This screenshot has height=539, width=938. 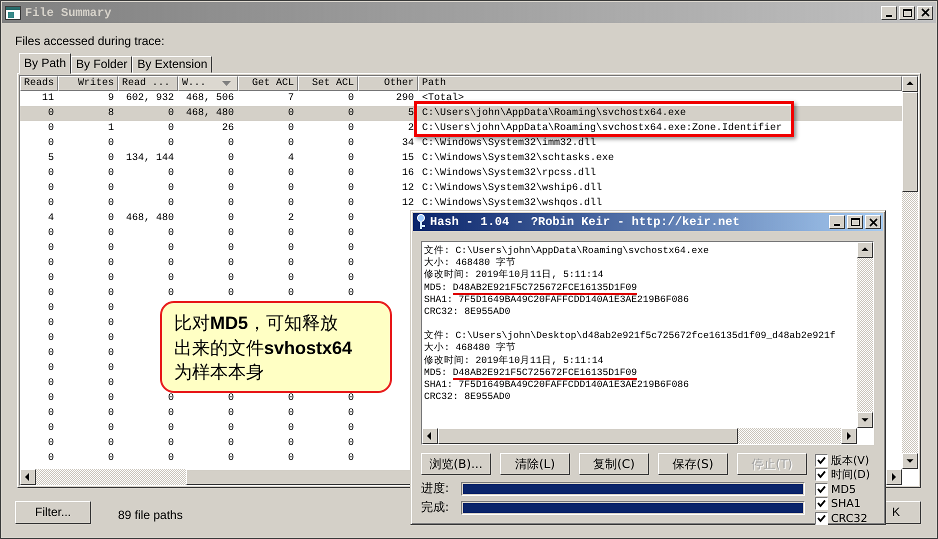 What do you see at coordinates (531, 288) in the screenshot?
I see `result-line: MD5: D48AB2E921F5C725672FCE16135D1F09` at bounding box center [531, 288].